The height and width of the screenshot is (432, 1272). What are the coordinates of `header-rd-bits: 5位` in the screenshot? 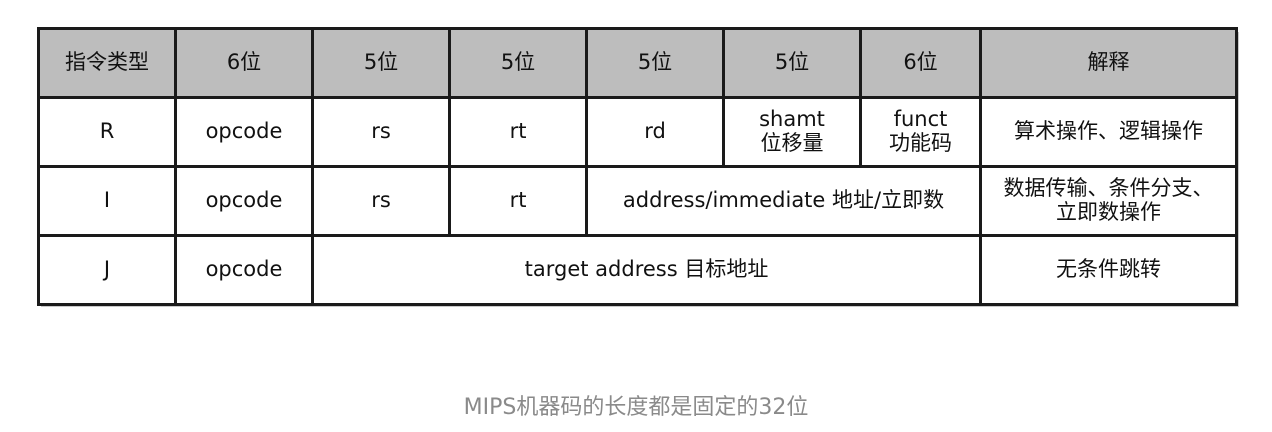 It's located at (655, 63).